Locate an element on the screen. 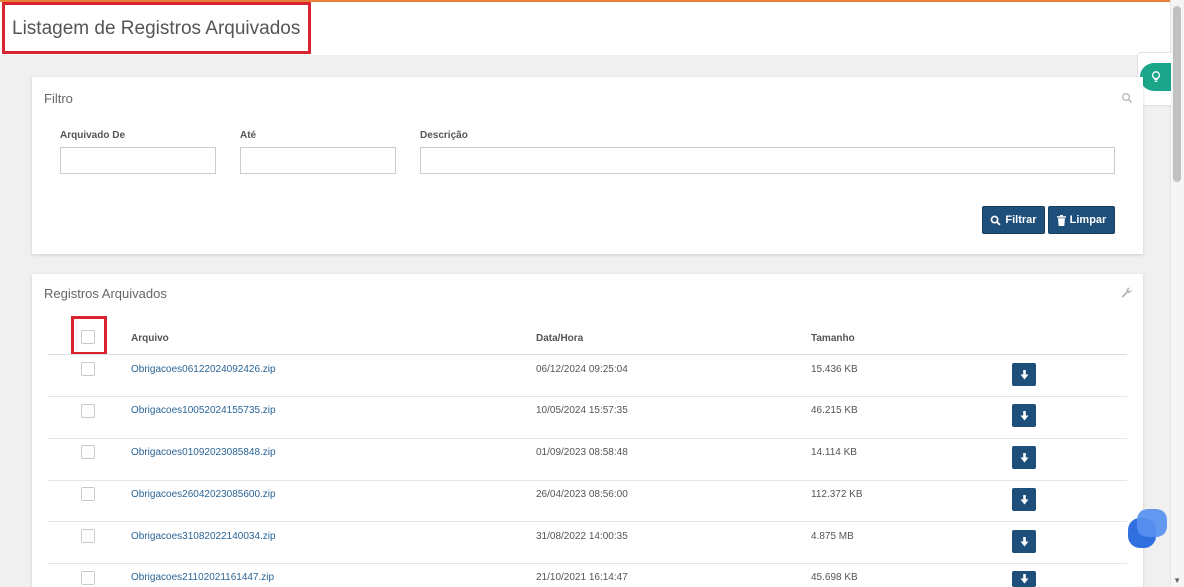  row-datetime: 21/10/2021 16:14:47 is located at coordinates (582, 577).